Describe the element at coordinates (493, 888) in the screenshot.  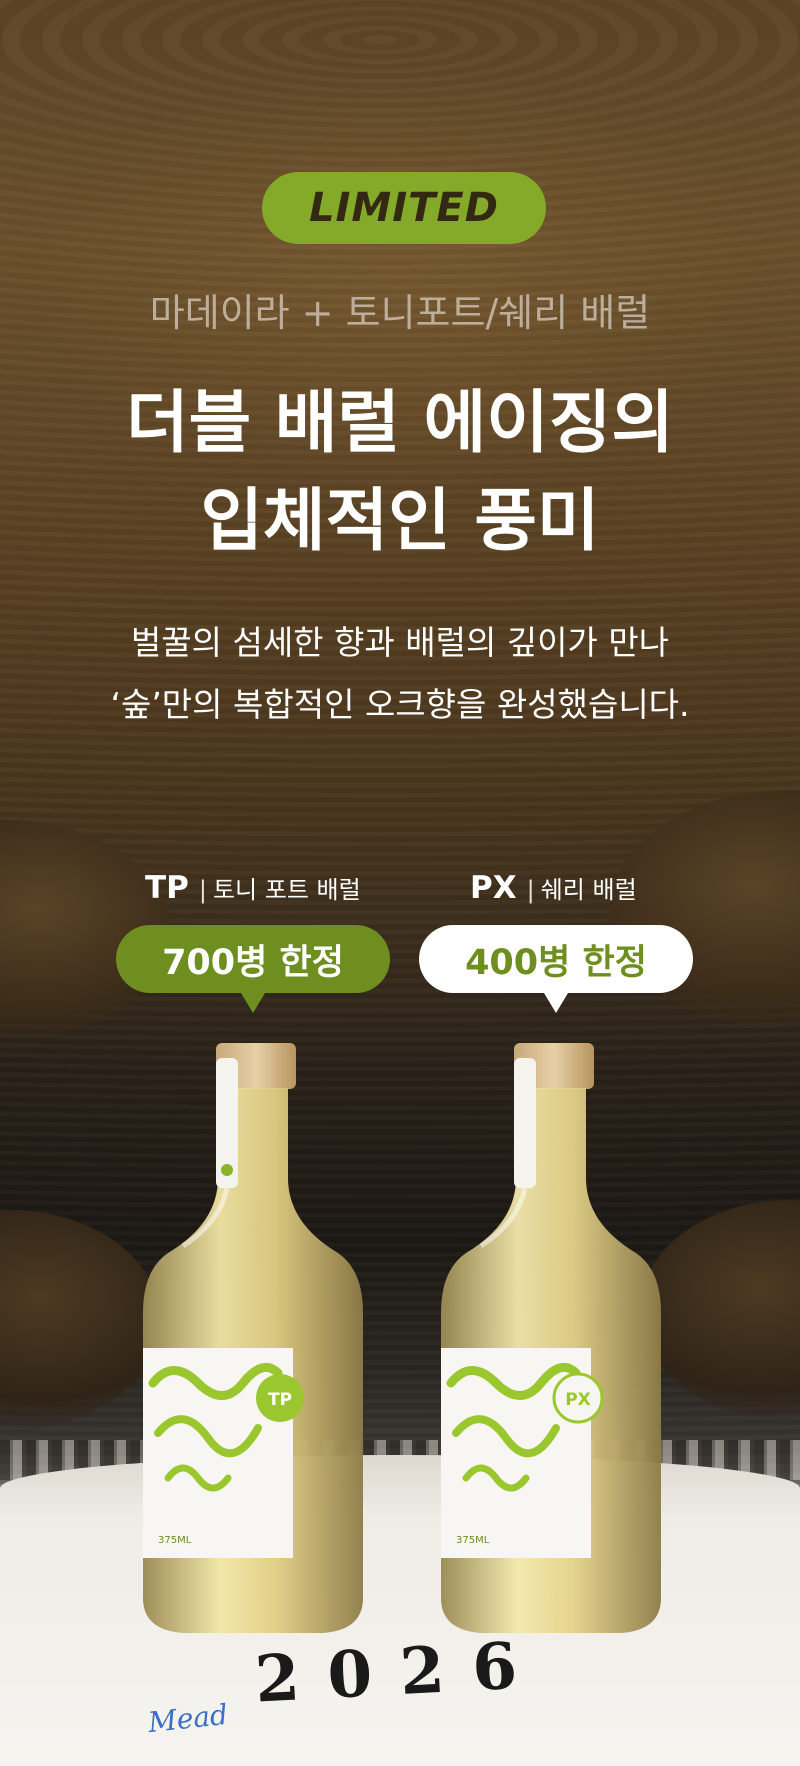
I see `product-code: PX` at that location.